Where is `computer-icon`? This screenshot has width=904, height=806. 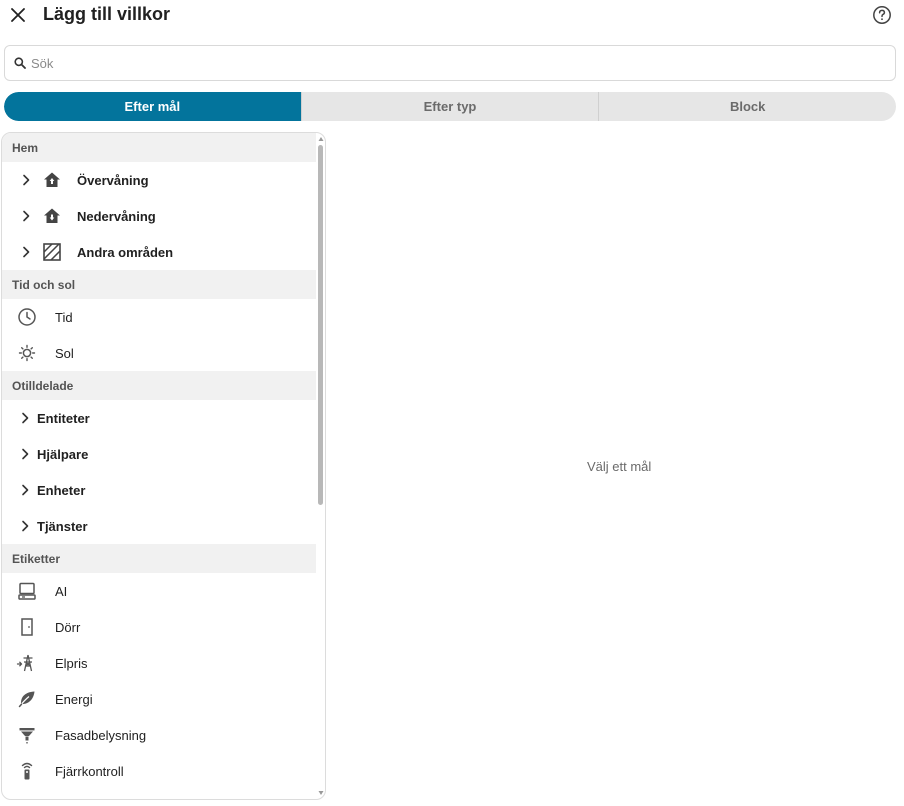
computer-icon is located at coordinates (27, 591).